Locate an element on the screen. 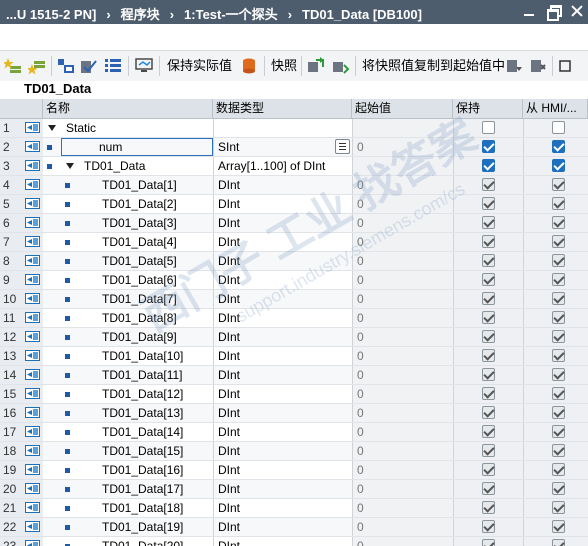 Image resolution: width=588 pixels, height=546 pixels. table-row: 7 TD01_Data[4] DInt 0 is located at coordinates (294, 242).